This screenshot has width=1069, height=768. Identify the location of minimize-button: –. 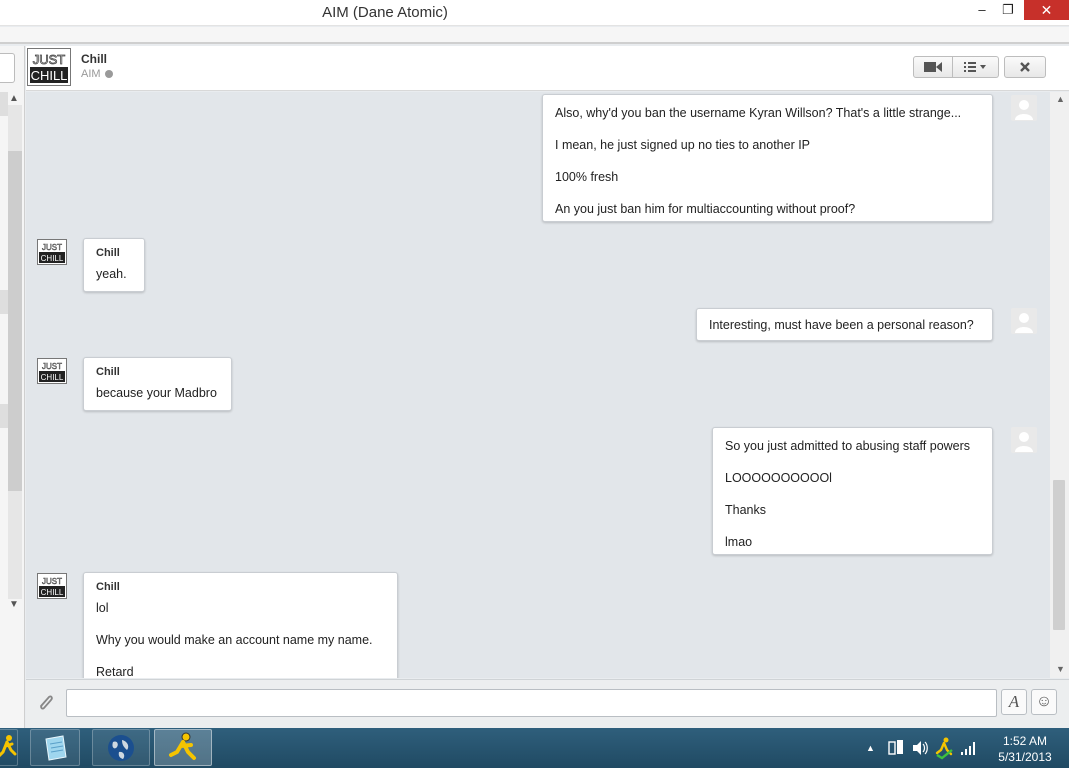
(982, 10).